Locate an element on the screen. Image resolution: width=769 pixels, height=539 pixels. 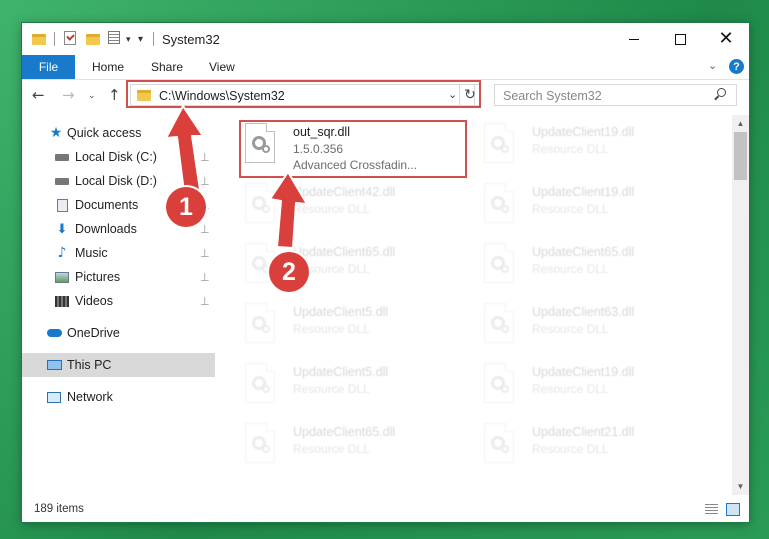
pc-icon is located at coordinates (54, 365).